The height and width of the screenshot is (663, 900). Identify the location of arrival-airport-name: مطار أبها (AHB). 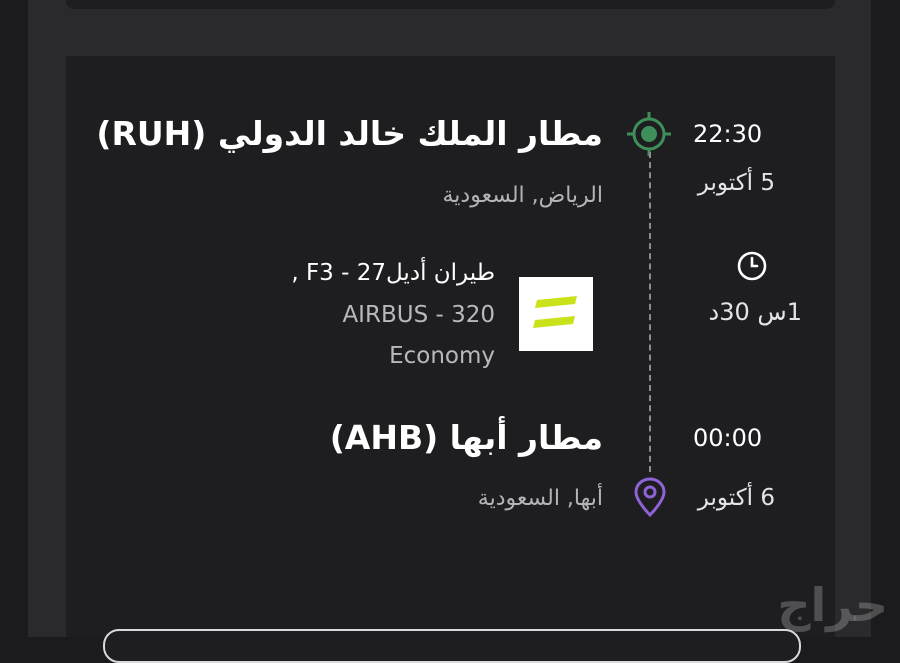
(466, 437).